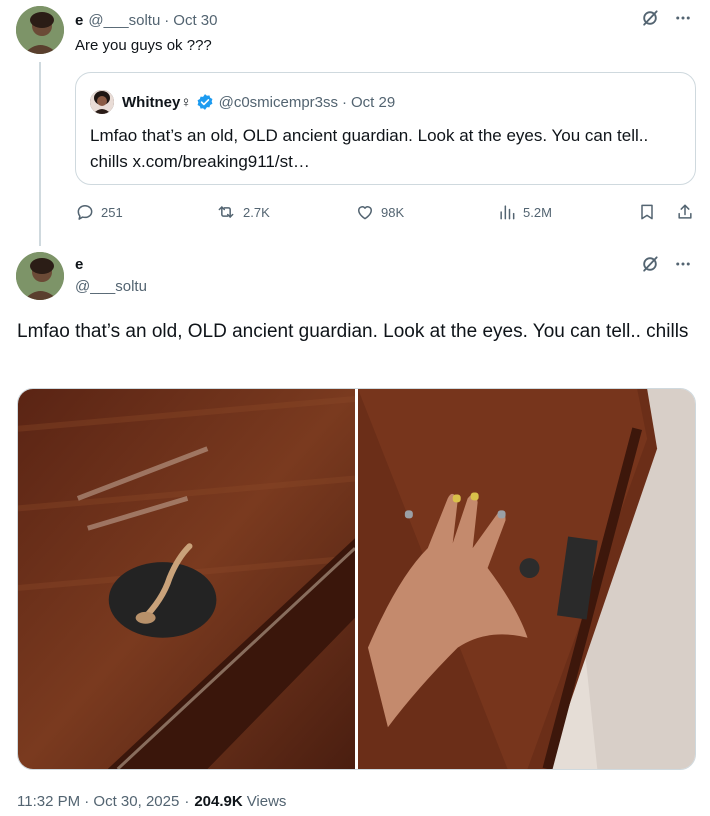  Describe the element at coordinates (242, 212) in the screenshot. I see `repost-button: 2.7K` at that location.